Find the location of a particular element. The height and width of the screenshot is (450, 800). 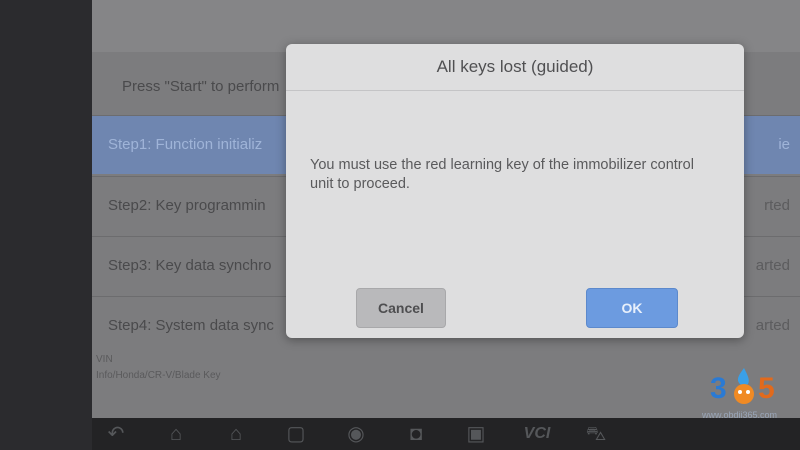

watermark-digit-left: 3 is located at coordinates (718, 388).